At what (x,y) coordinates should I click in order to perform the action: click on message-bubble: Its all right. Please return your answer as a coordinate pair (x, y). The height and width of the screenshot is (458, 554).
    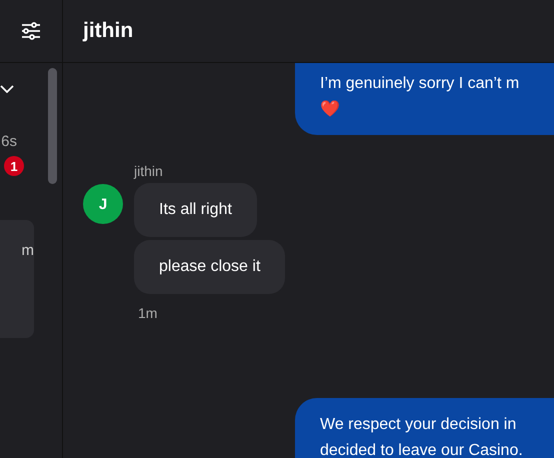
    Looking at the image, I should click on (195, 210).